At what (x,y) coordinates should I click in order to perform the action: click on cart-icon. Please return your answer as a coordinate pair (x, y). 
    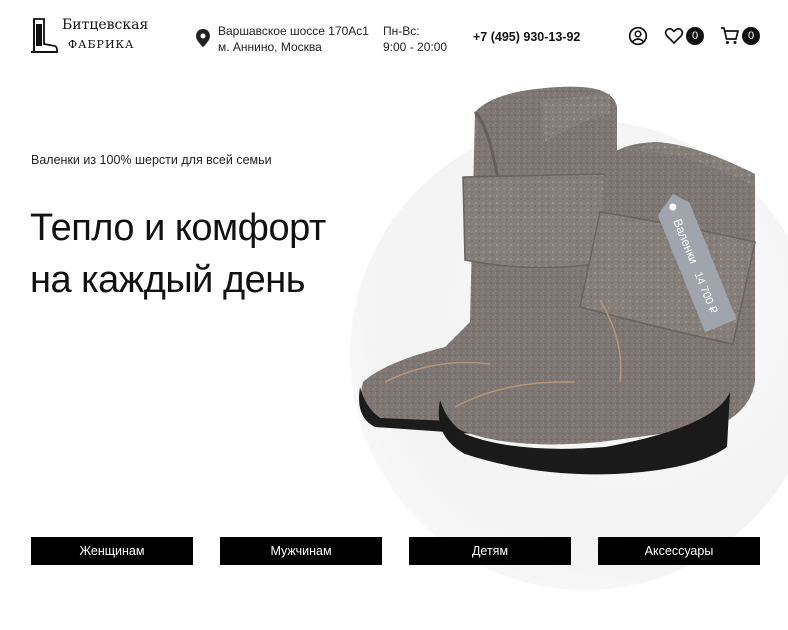
    Looking at the image, I should click on (730, 36).